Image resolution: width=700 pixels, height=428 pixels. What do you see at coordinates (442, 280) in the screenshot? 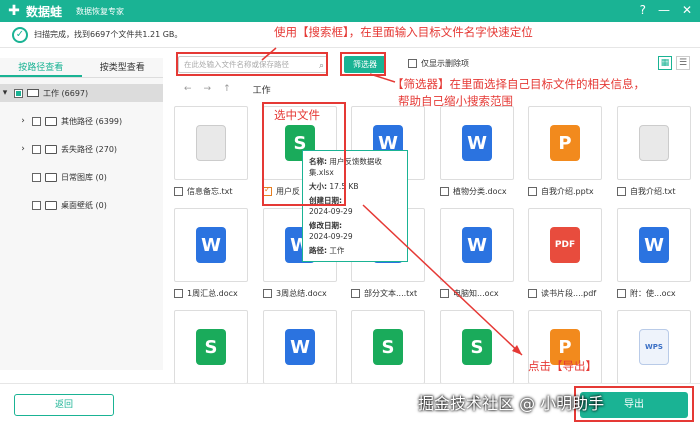
I see `export-arrow` at bounding box center [442, 280].